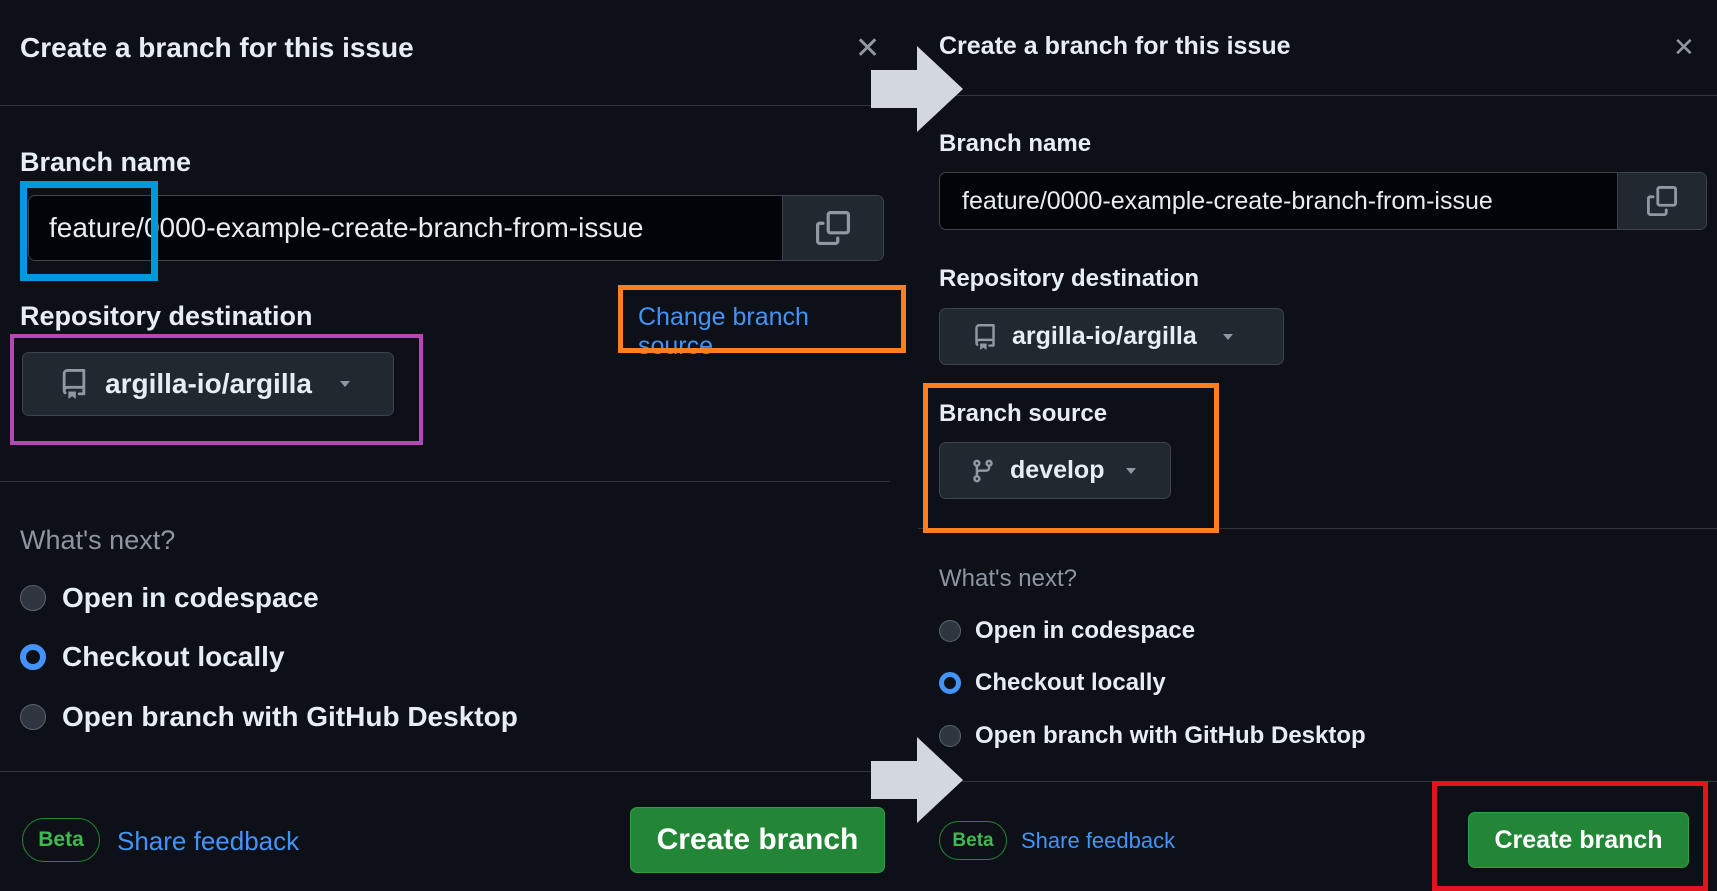  Describe the element at coordinates (1023, 413) in the screenshot. I see `branch-source-label: Branch source` at that location.